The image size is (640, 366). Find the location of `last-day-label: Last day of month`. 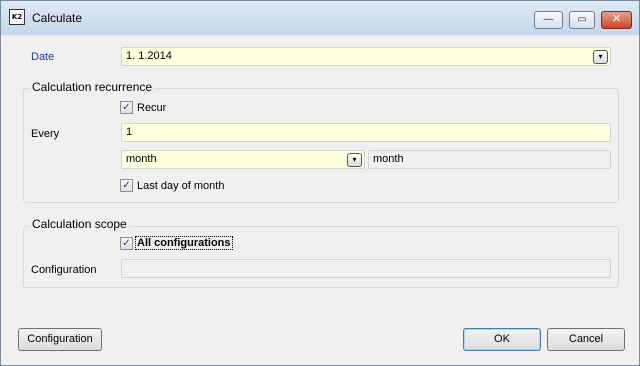

last-day-label: Last day of month is located at coordinates (181, 186).